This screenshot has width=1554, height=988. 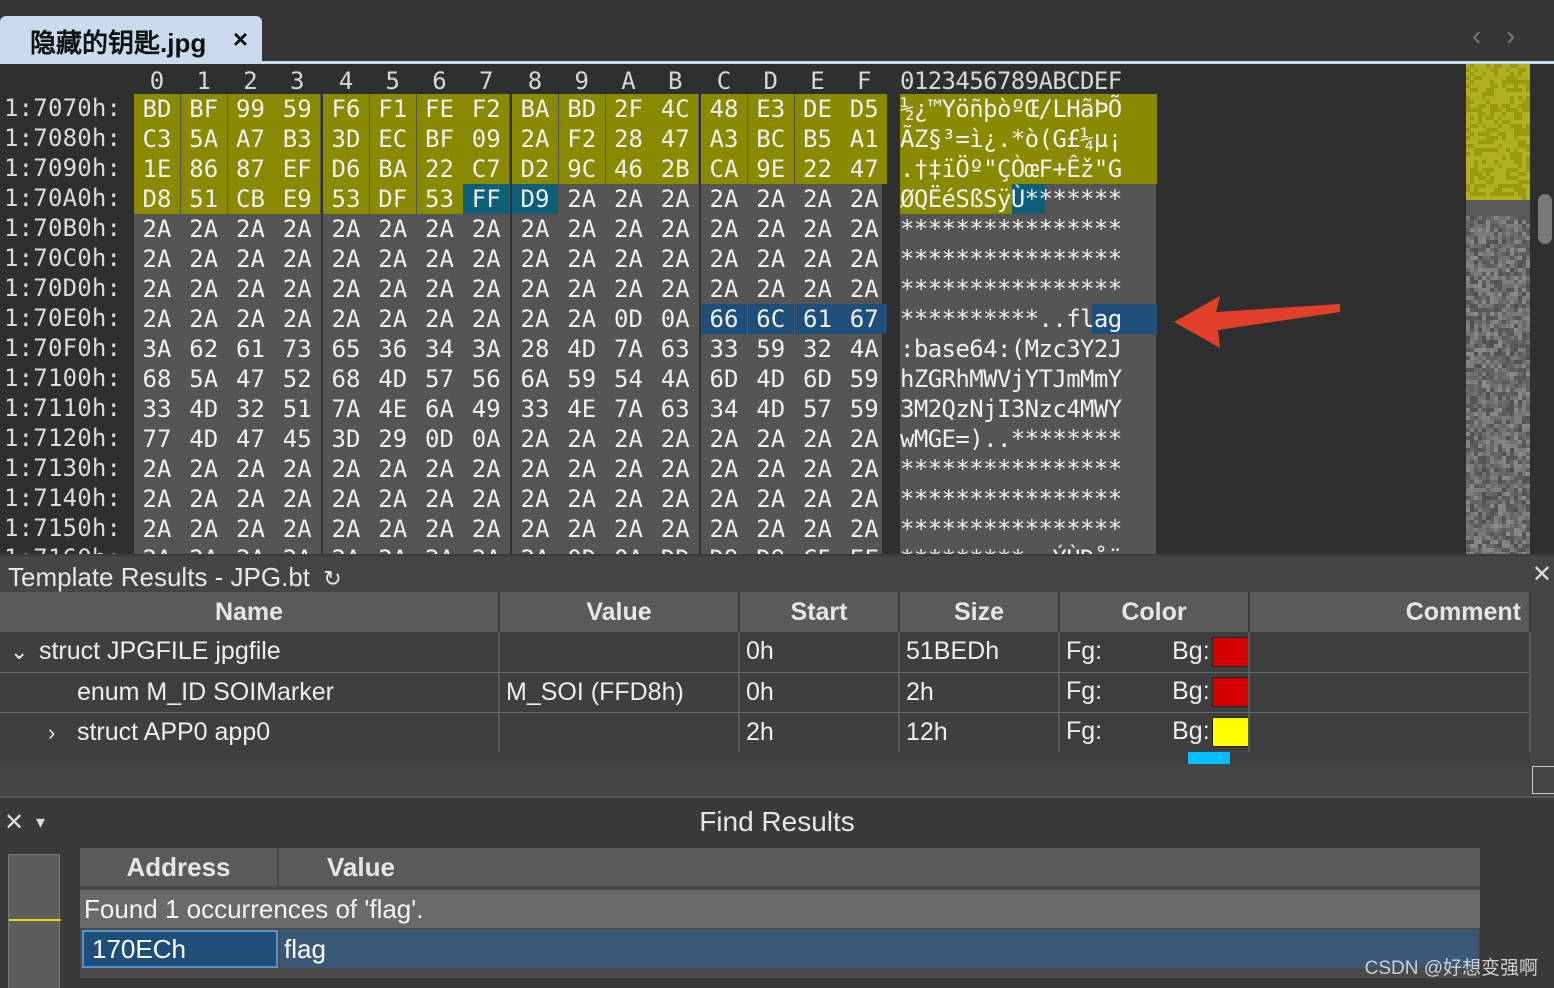 I want to click on hex-byte: C3, so click(x=157, y=139).